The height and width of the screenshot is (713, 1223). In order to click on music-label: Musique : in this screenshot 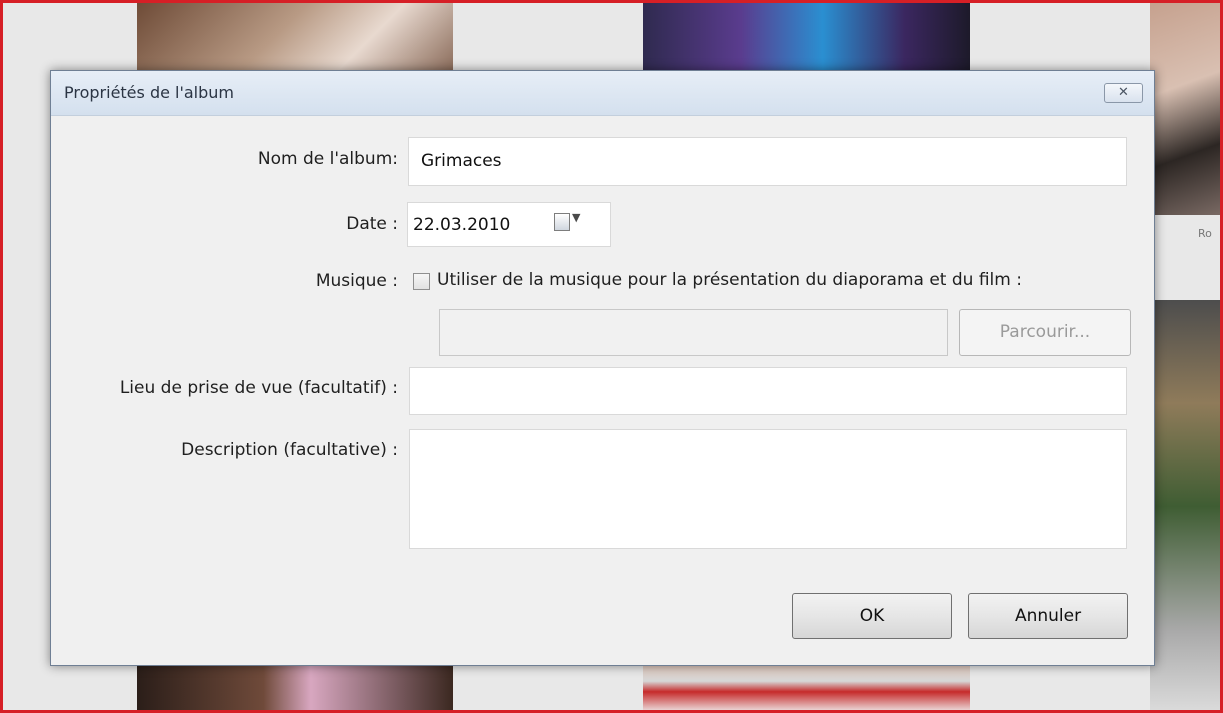, I will do `click(356, 281)`.